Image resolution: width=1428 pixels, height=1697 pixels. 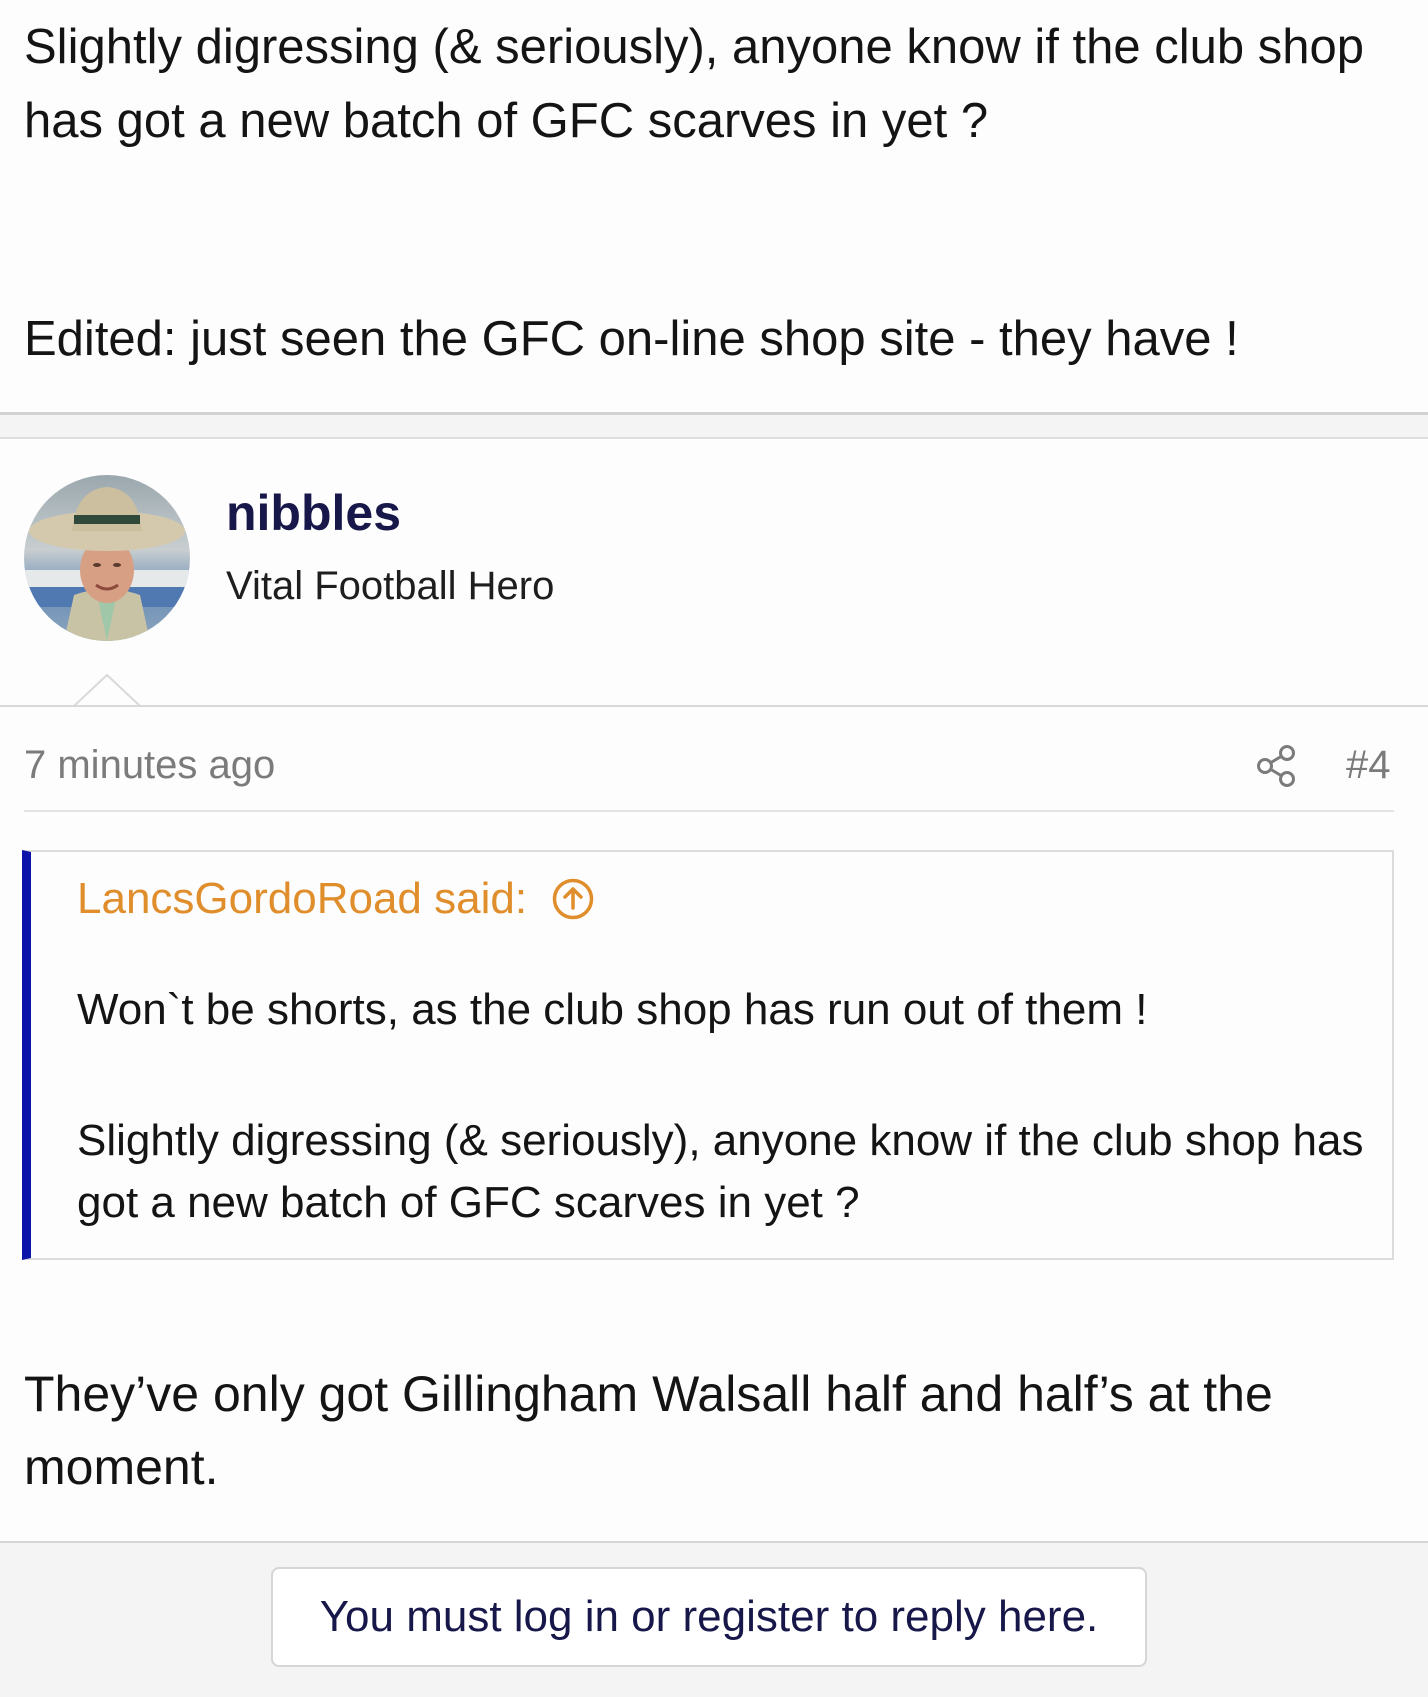 What do you see at coordinates (107, 558) in the screenshot?
I see `user-avatar` at bounding box center [107, 558].